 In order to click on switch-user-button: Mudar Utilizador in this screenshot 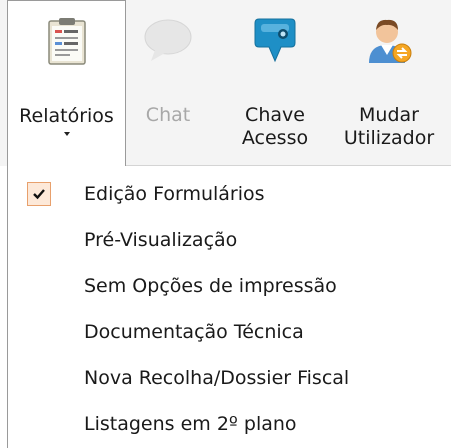, I will do `click(389, 83)`.